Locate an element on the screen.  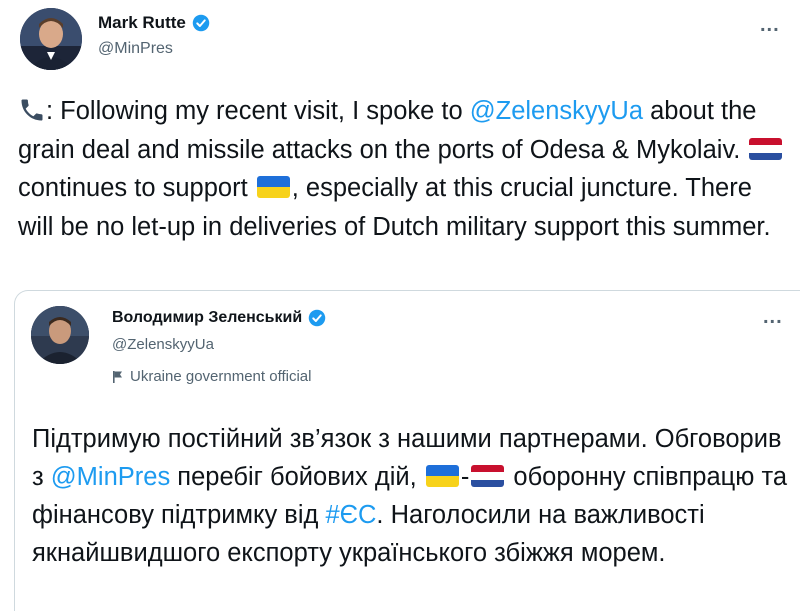
author-name-text: Володимир Зеленський is located at coordinates (207, 318).